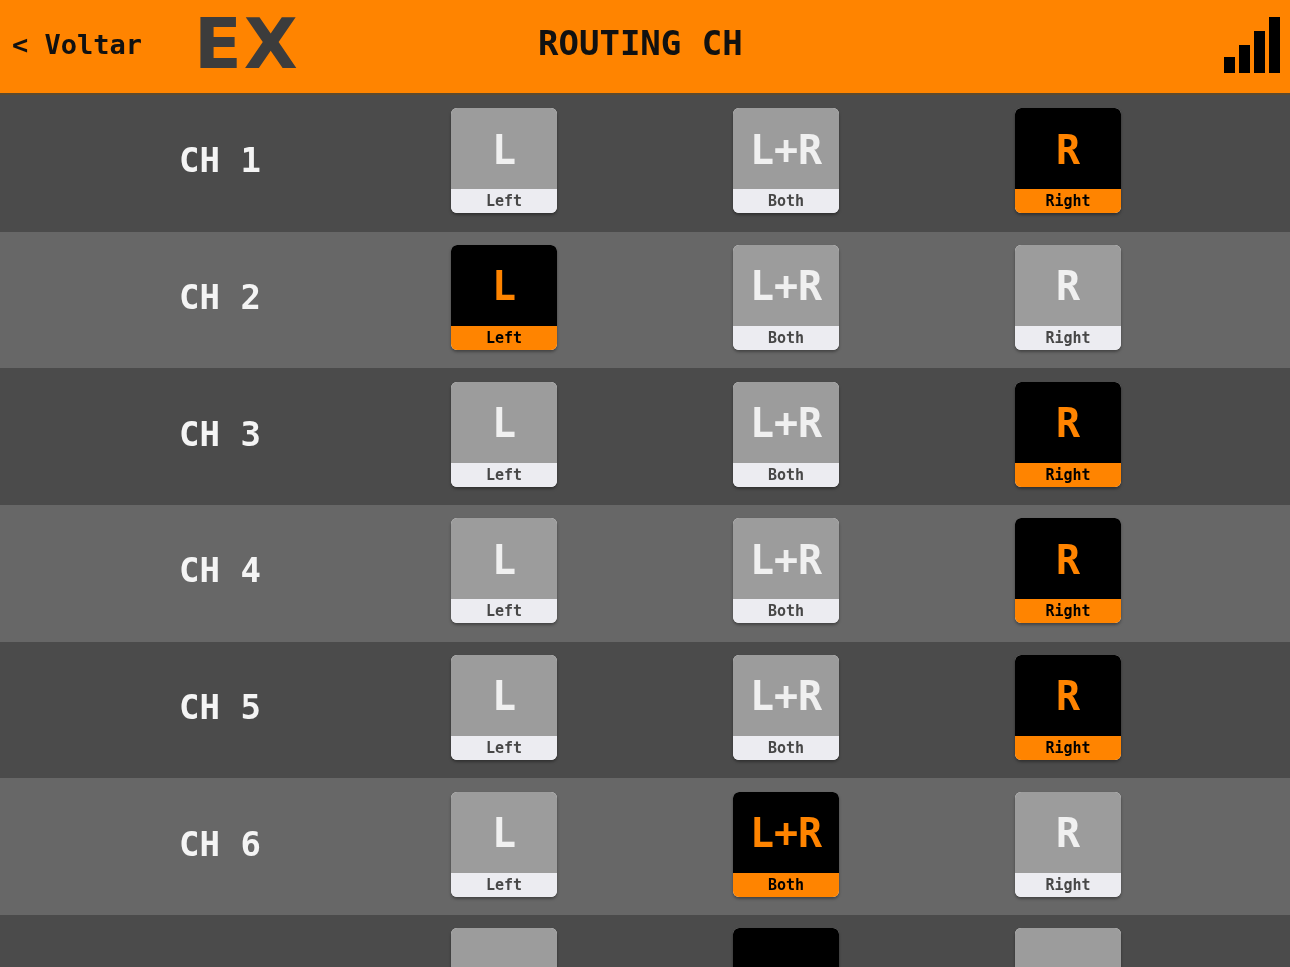  I want to click on back-button: < Voltar, so click(77, 44).